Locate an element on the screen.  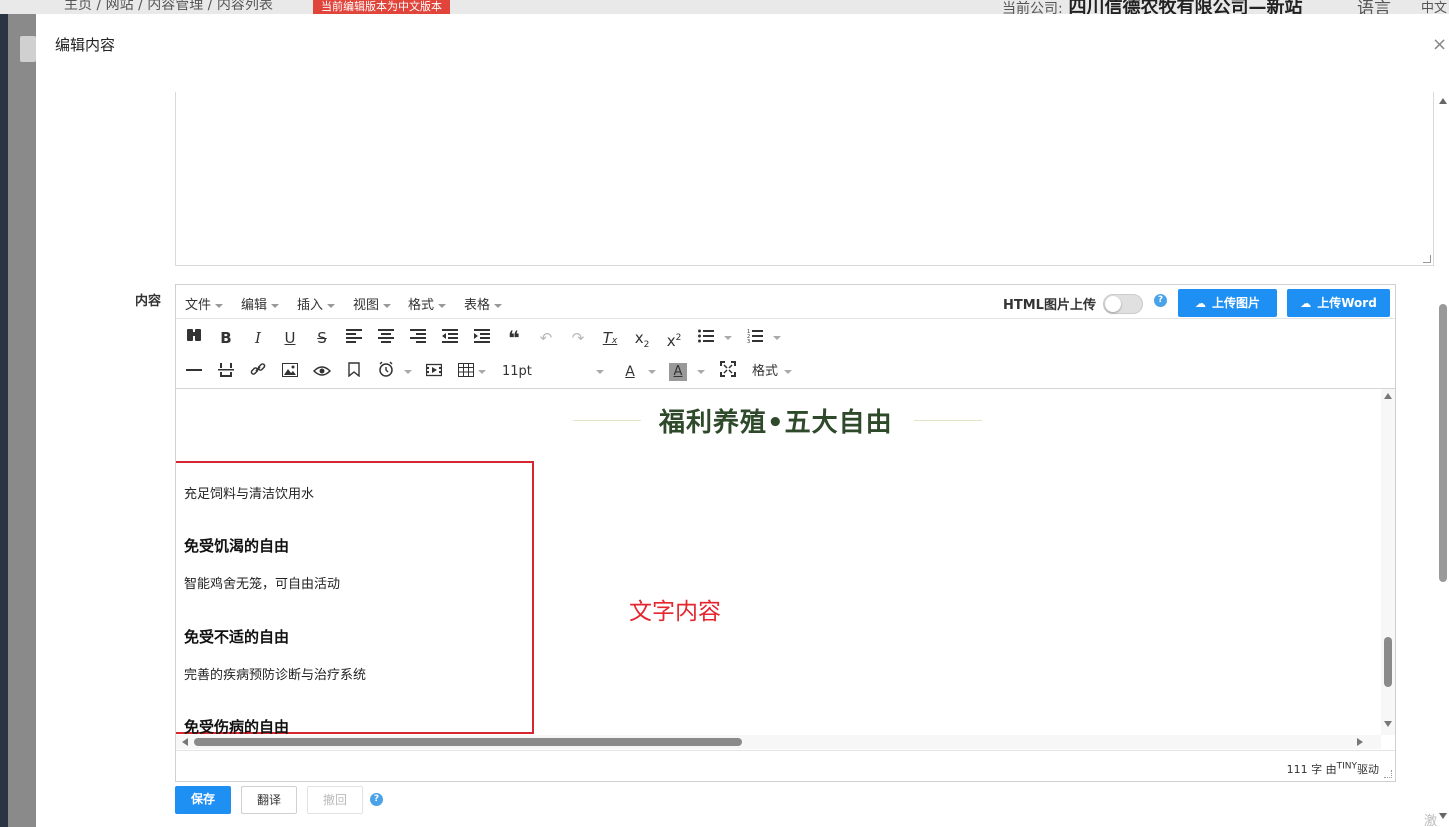
close-icon: × is located at coordinates (1439, 44).